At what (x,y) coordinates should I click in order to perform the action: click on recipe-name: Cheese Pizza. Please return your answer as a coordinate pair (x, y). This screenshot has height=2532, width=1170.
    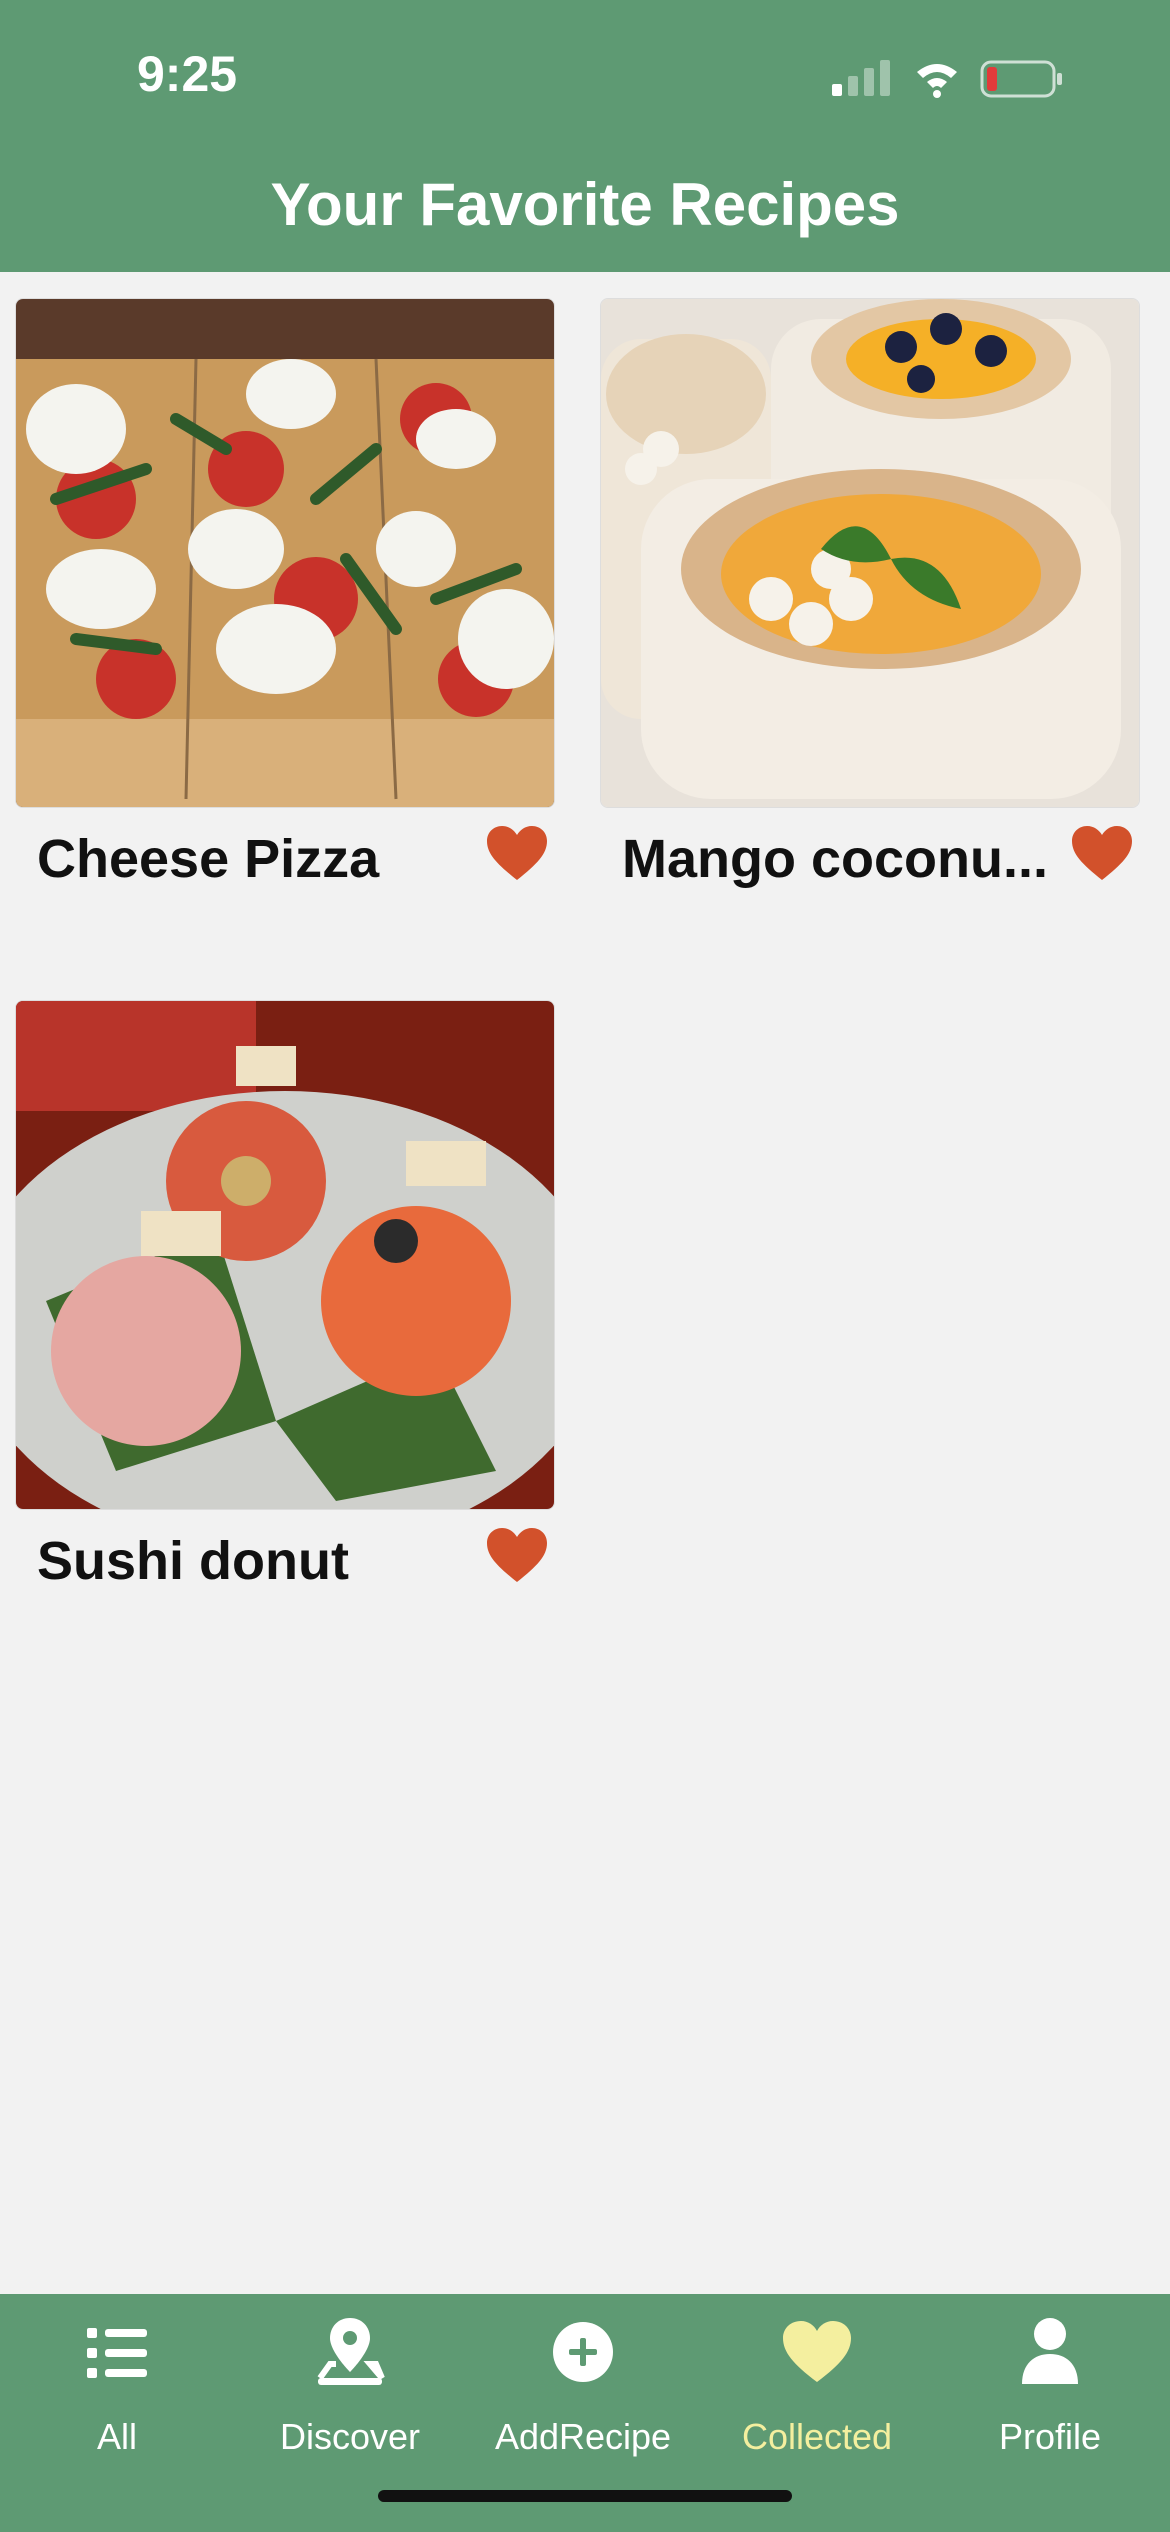
    Looking at the image, I should click on (208, 859).